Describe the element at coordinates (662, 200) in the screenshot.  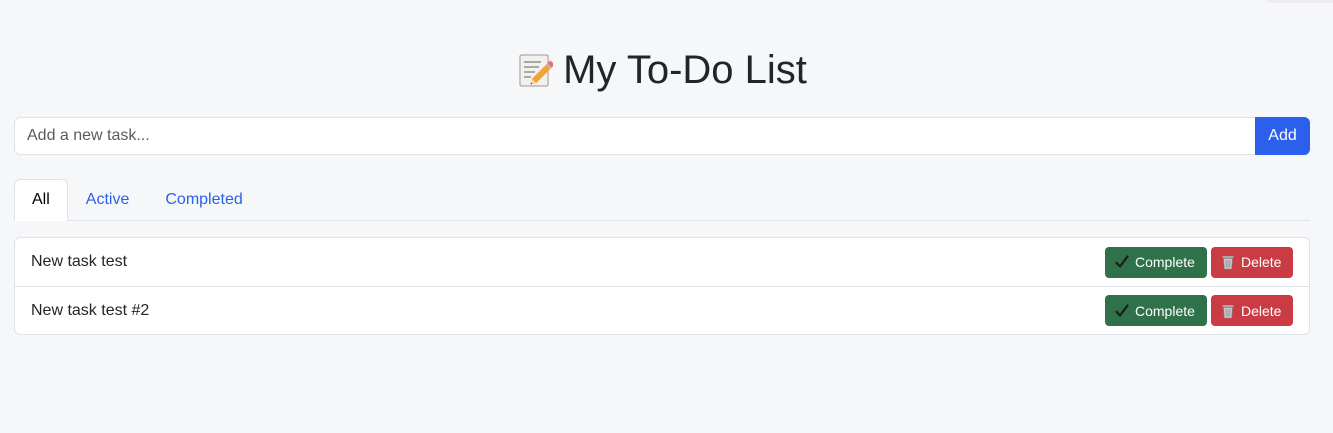
I see `filter-tabs: All Active Completed` at that location.